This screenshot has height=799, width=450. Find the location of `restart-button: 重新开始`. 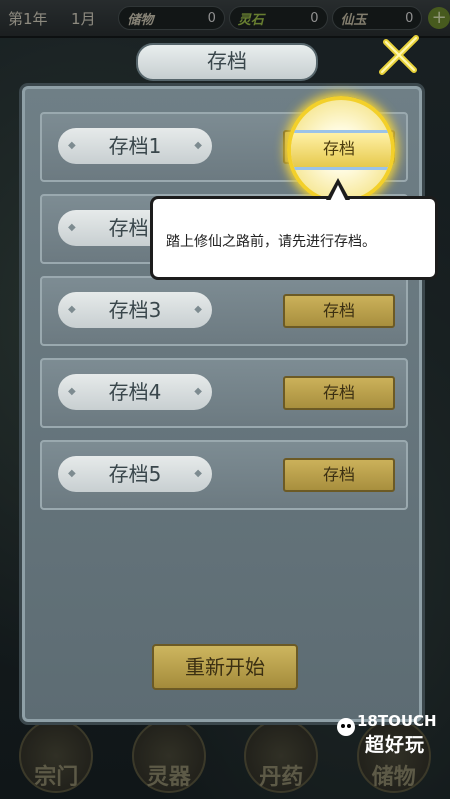

restart-button: 重新开始 is located at coordinates (225, 667).